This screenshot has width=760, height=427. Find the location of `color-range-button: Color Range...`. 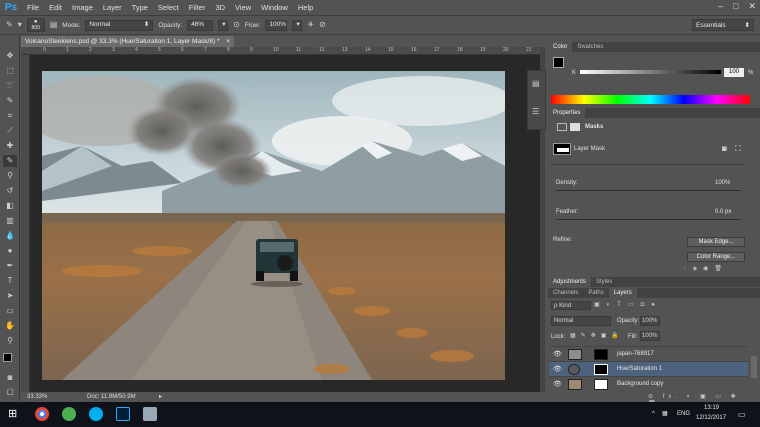

color-range-button: Color Range... is located at coordinates (716, 257).